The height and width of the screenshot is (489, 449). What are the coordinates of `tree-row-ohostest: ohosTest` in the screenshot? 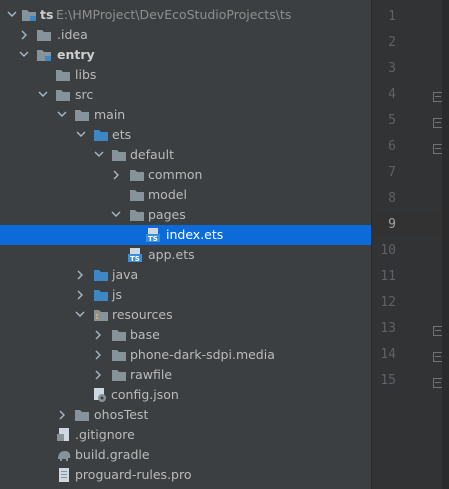 It's located at (185, 415).